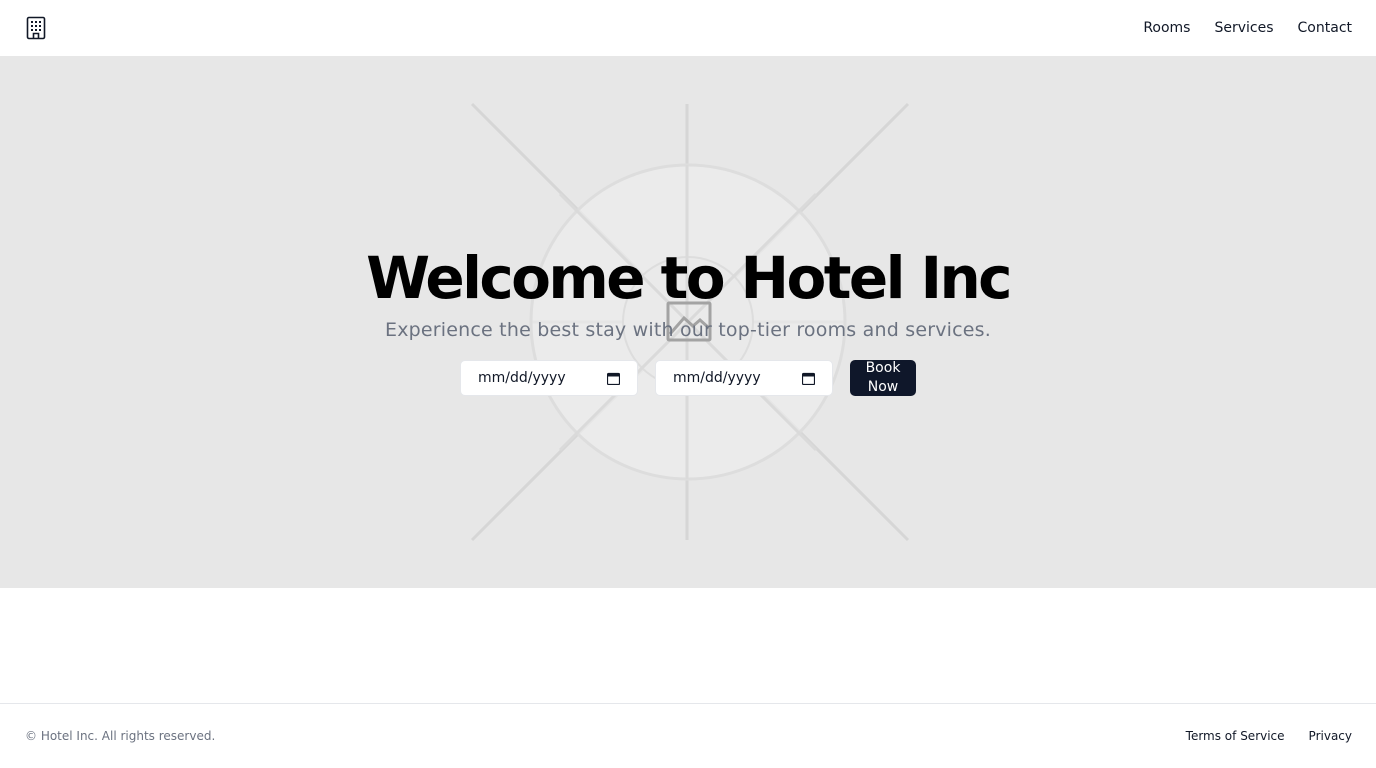 This screenshot has height=768, width=1376. What do you see at coordinates (1325, 28) in the screenshot?
I see `nav-link-contact: Contact` at bounding box center [1325, 28].